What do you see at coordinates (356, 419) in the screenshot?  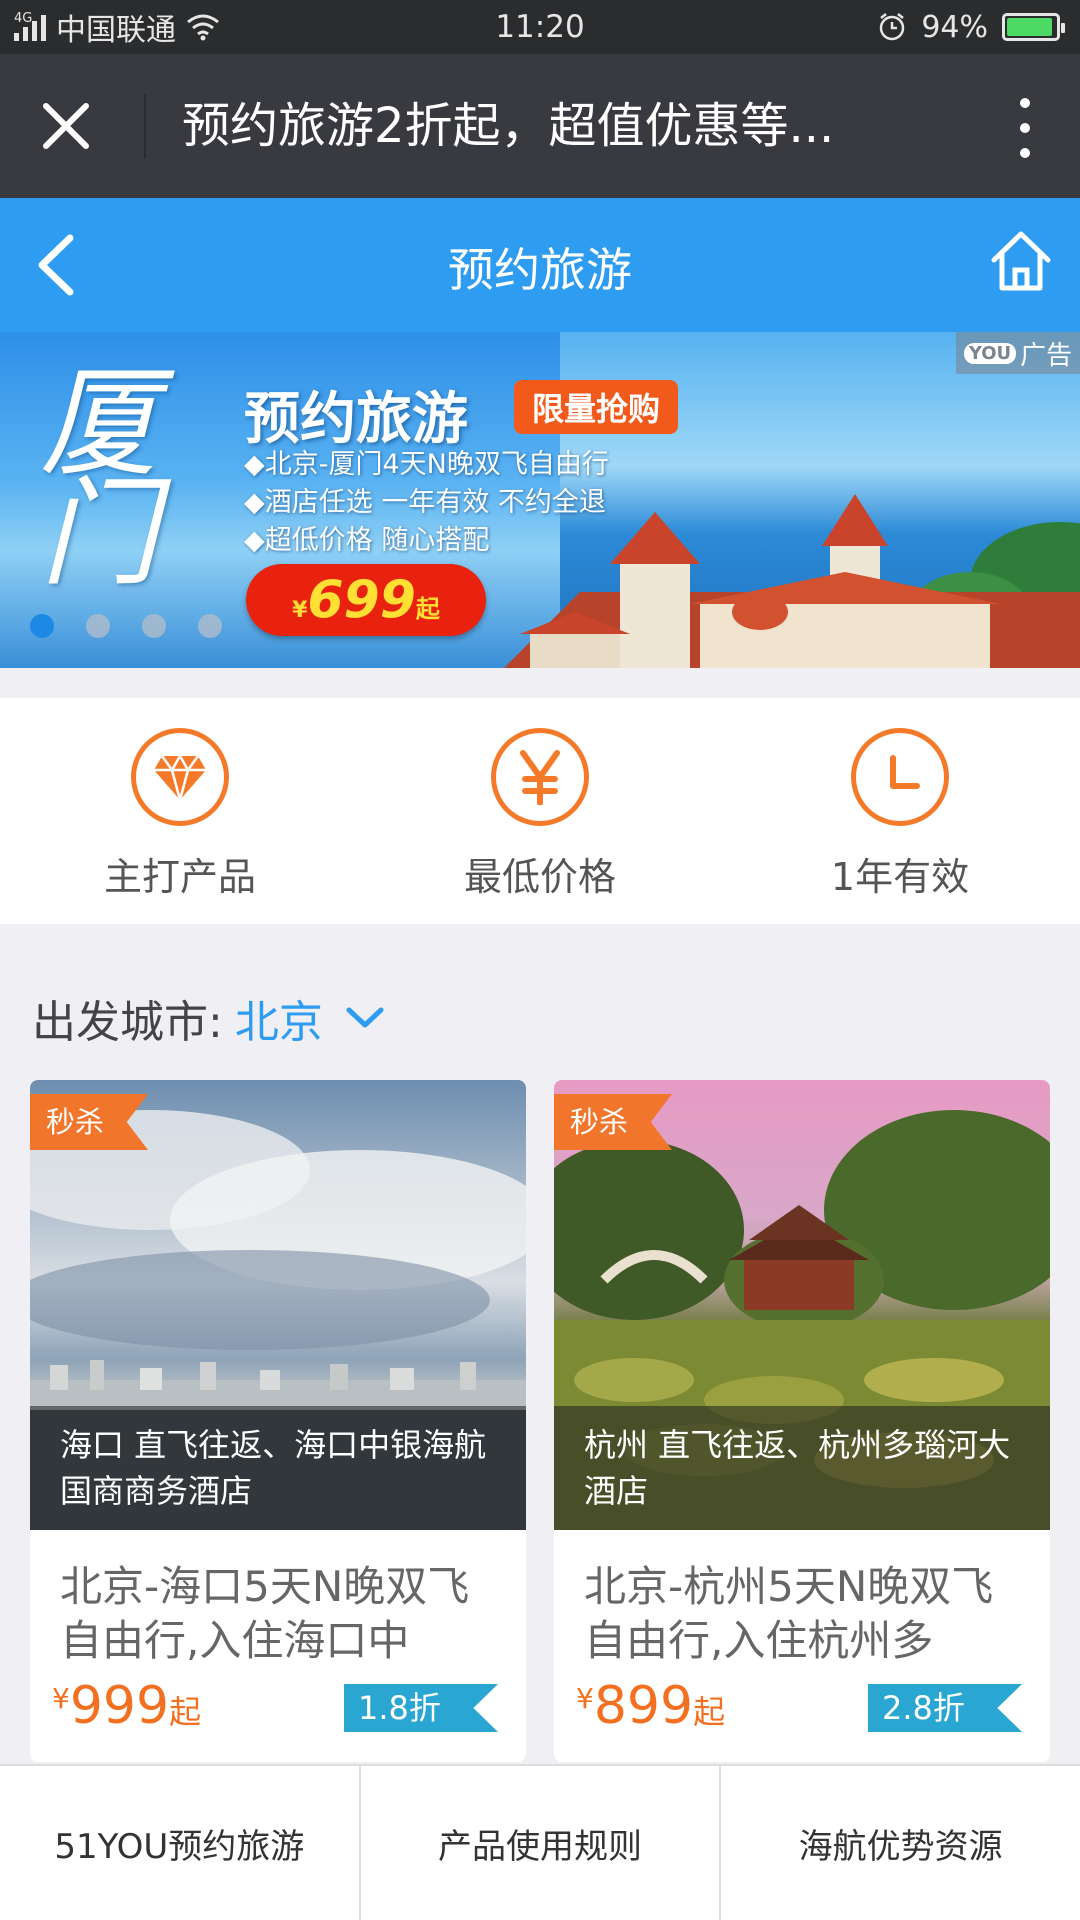 I see `banner-headline: 预约旅游` at bounding box center [356, 419].